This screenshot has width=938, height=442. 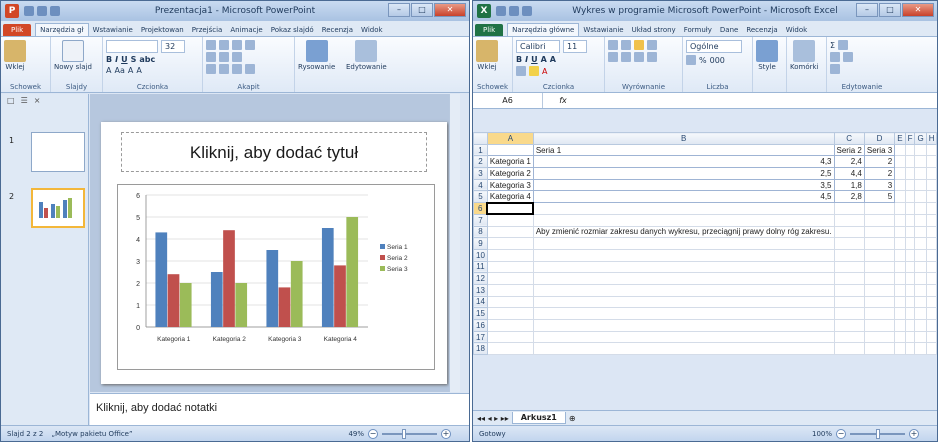 I want to click on sheet-tab-arkusz1: Arkusz1, so click(x=538, y=418).